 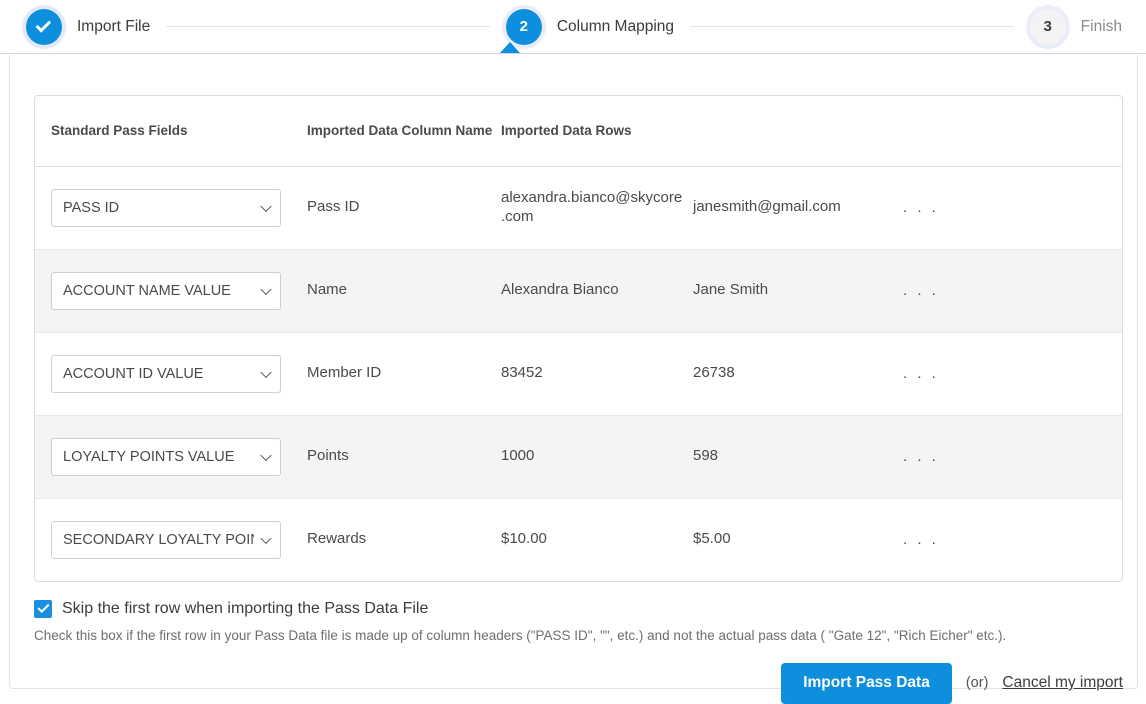 I want to click on cell-column-name: Pass ID, so click(x=404, y=208).